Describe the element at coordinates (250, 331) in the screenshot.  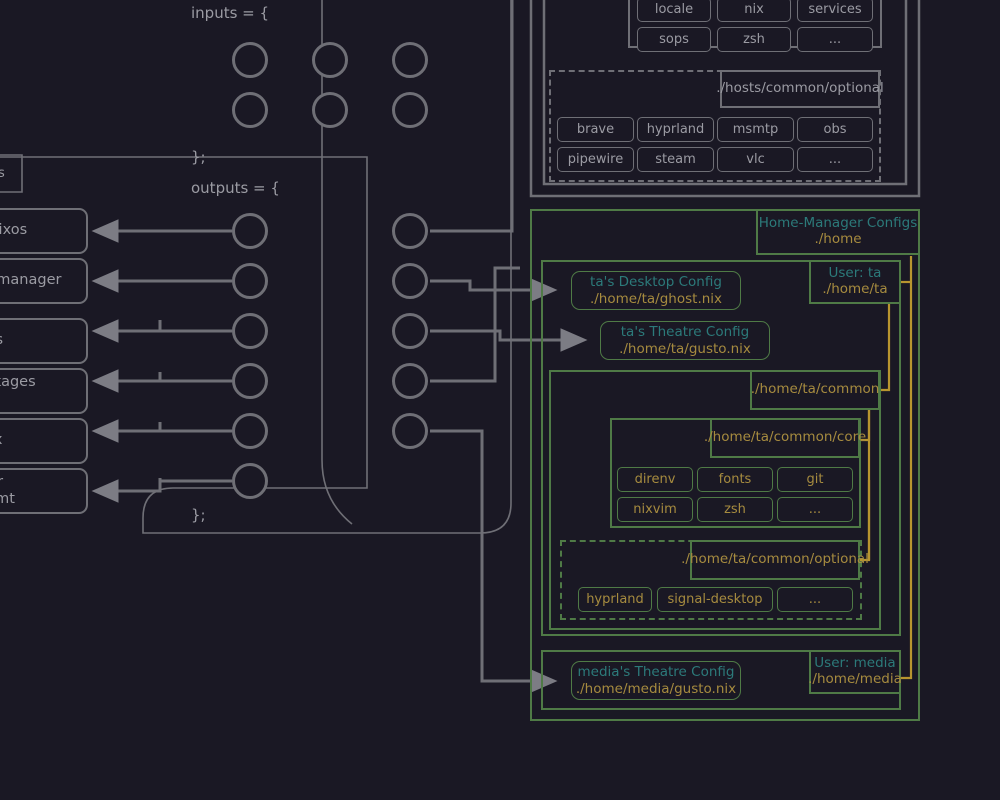
I see `flake-output-port-l3` at that location.